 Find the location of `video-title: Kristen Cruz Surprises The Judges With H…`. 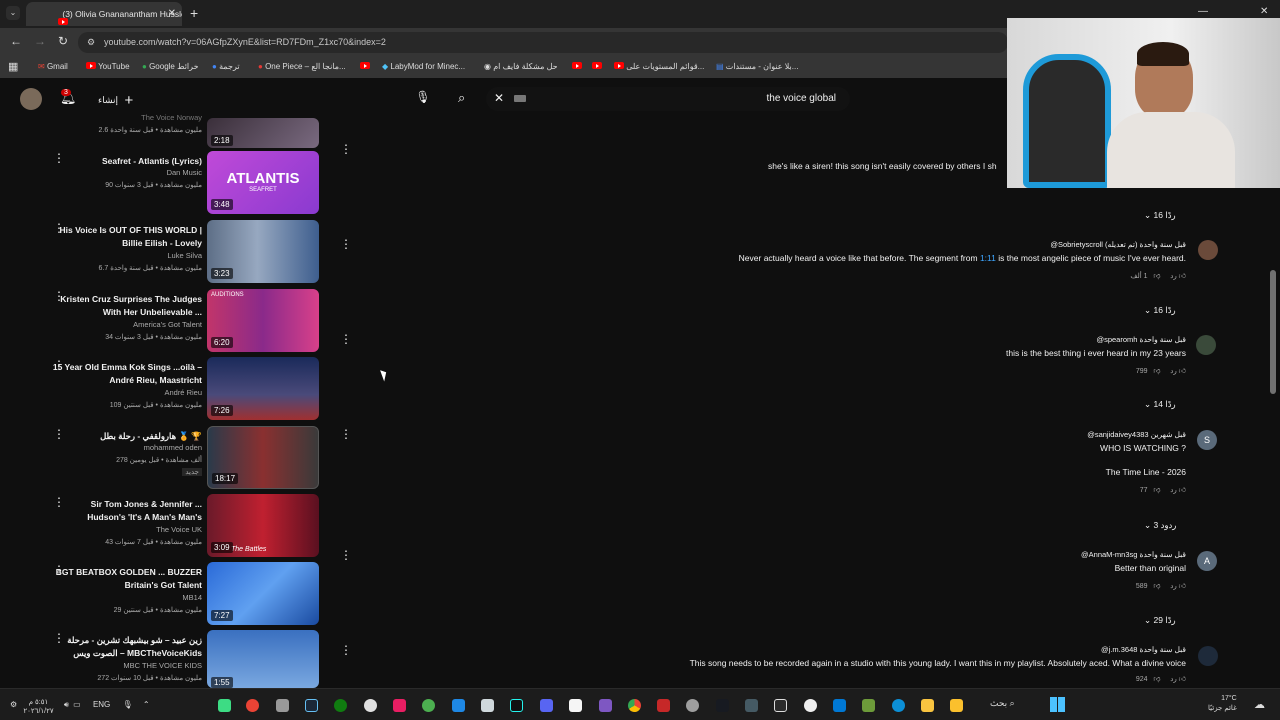

video-title: Kristen Cruz Surprises The Judges With H… is located at coordinates (127, 306).